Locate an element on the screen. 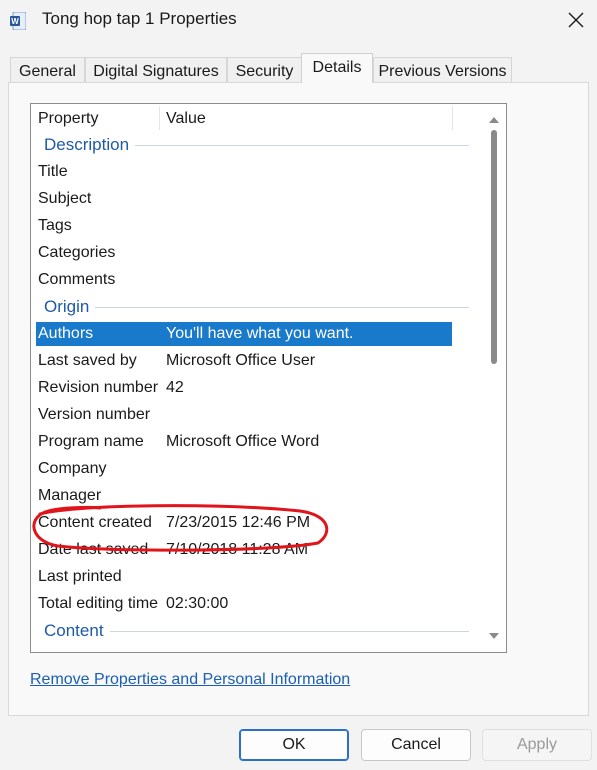 The image size is (597, 770). property-name: Categories is located at coordinates (77, 252).